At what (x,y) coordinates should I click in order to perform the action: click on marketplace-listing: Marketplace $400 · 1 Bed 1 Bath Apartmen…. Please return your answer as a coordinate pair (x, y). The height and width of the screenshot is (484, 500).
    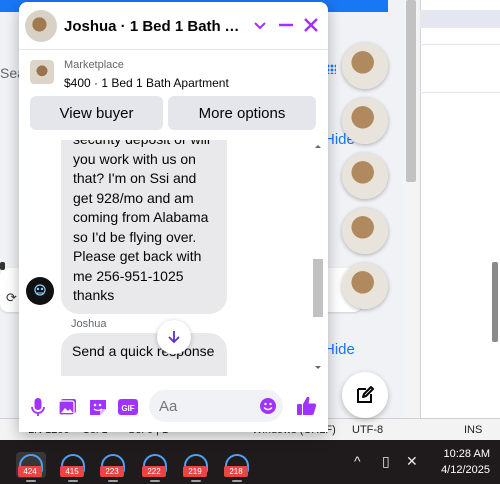
    Looking at the image, I should click on (173, 72).